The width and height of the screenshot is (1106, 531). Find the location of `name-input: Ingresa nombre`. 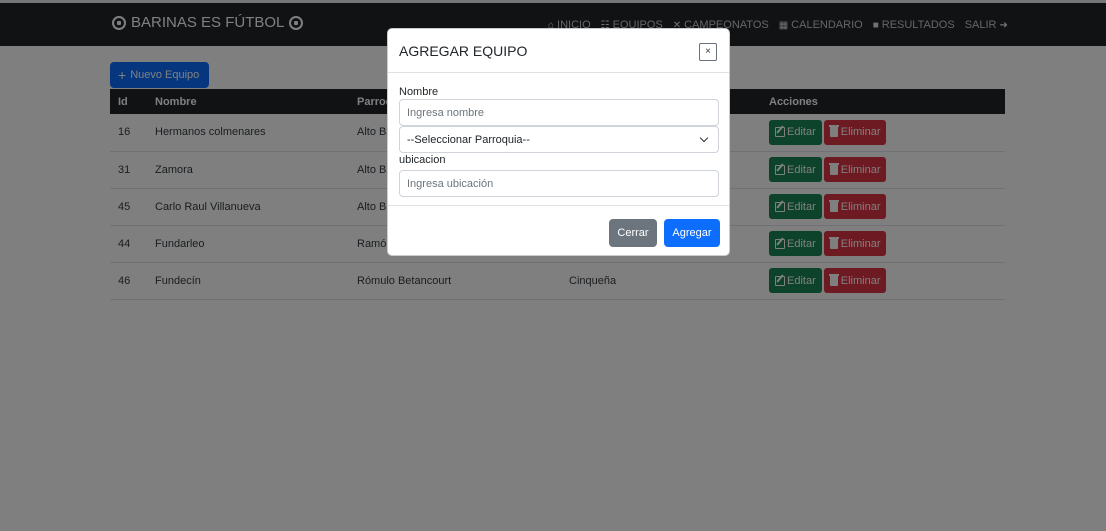

name-input: Ingresa nombre is located at coordinates (559, 112).